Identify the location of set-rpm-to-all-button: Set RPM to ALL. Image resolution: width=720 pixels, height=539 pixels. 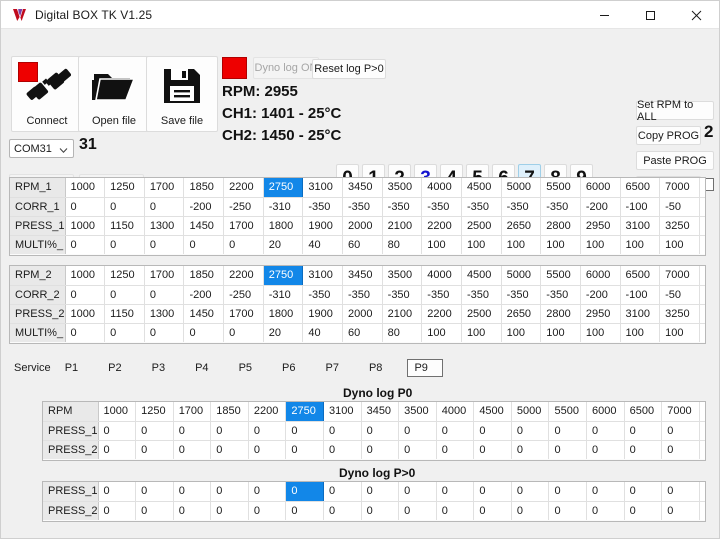
(675, 111).